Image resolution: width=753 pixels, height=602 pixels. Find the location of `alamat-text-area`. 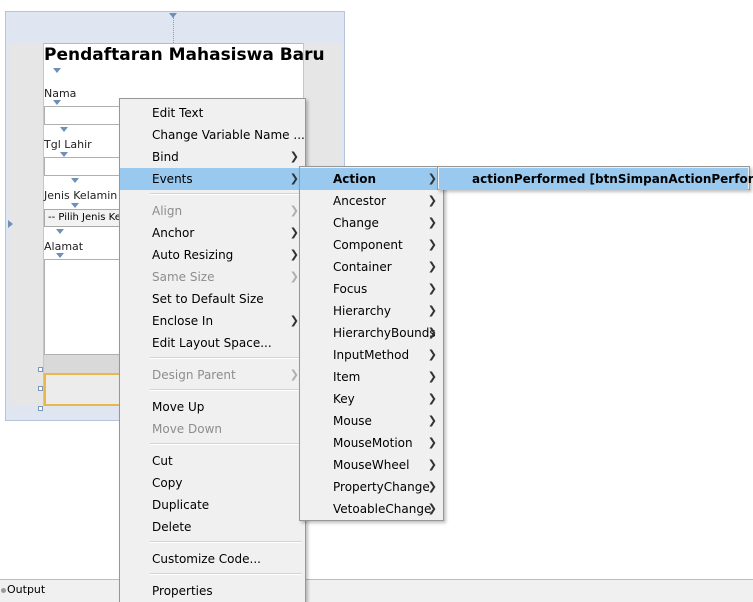

alamat-text-area is located at coordinates (84, 307).